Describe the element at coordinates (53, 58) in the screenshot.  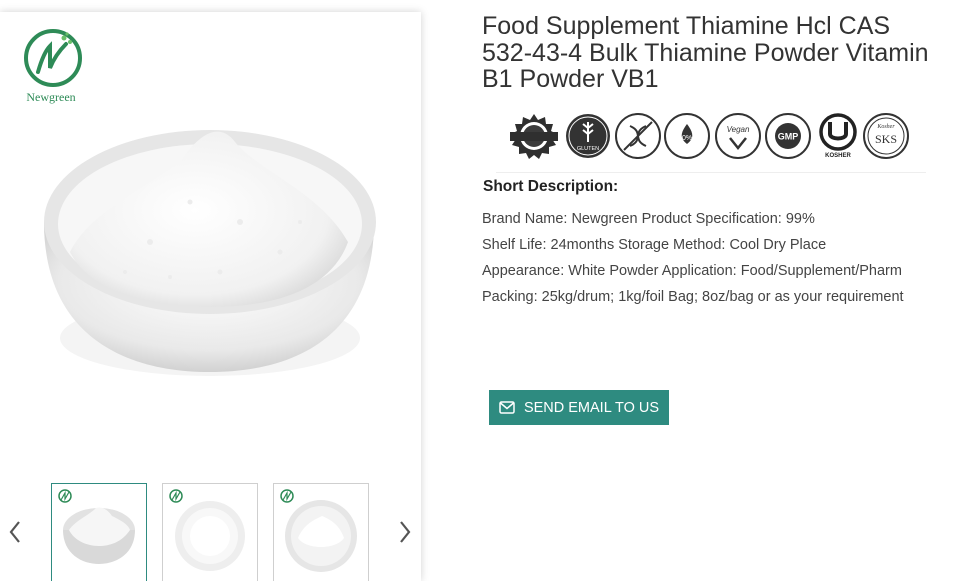
I see `newgreen-logo-icon` at that location.